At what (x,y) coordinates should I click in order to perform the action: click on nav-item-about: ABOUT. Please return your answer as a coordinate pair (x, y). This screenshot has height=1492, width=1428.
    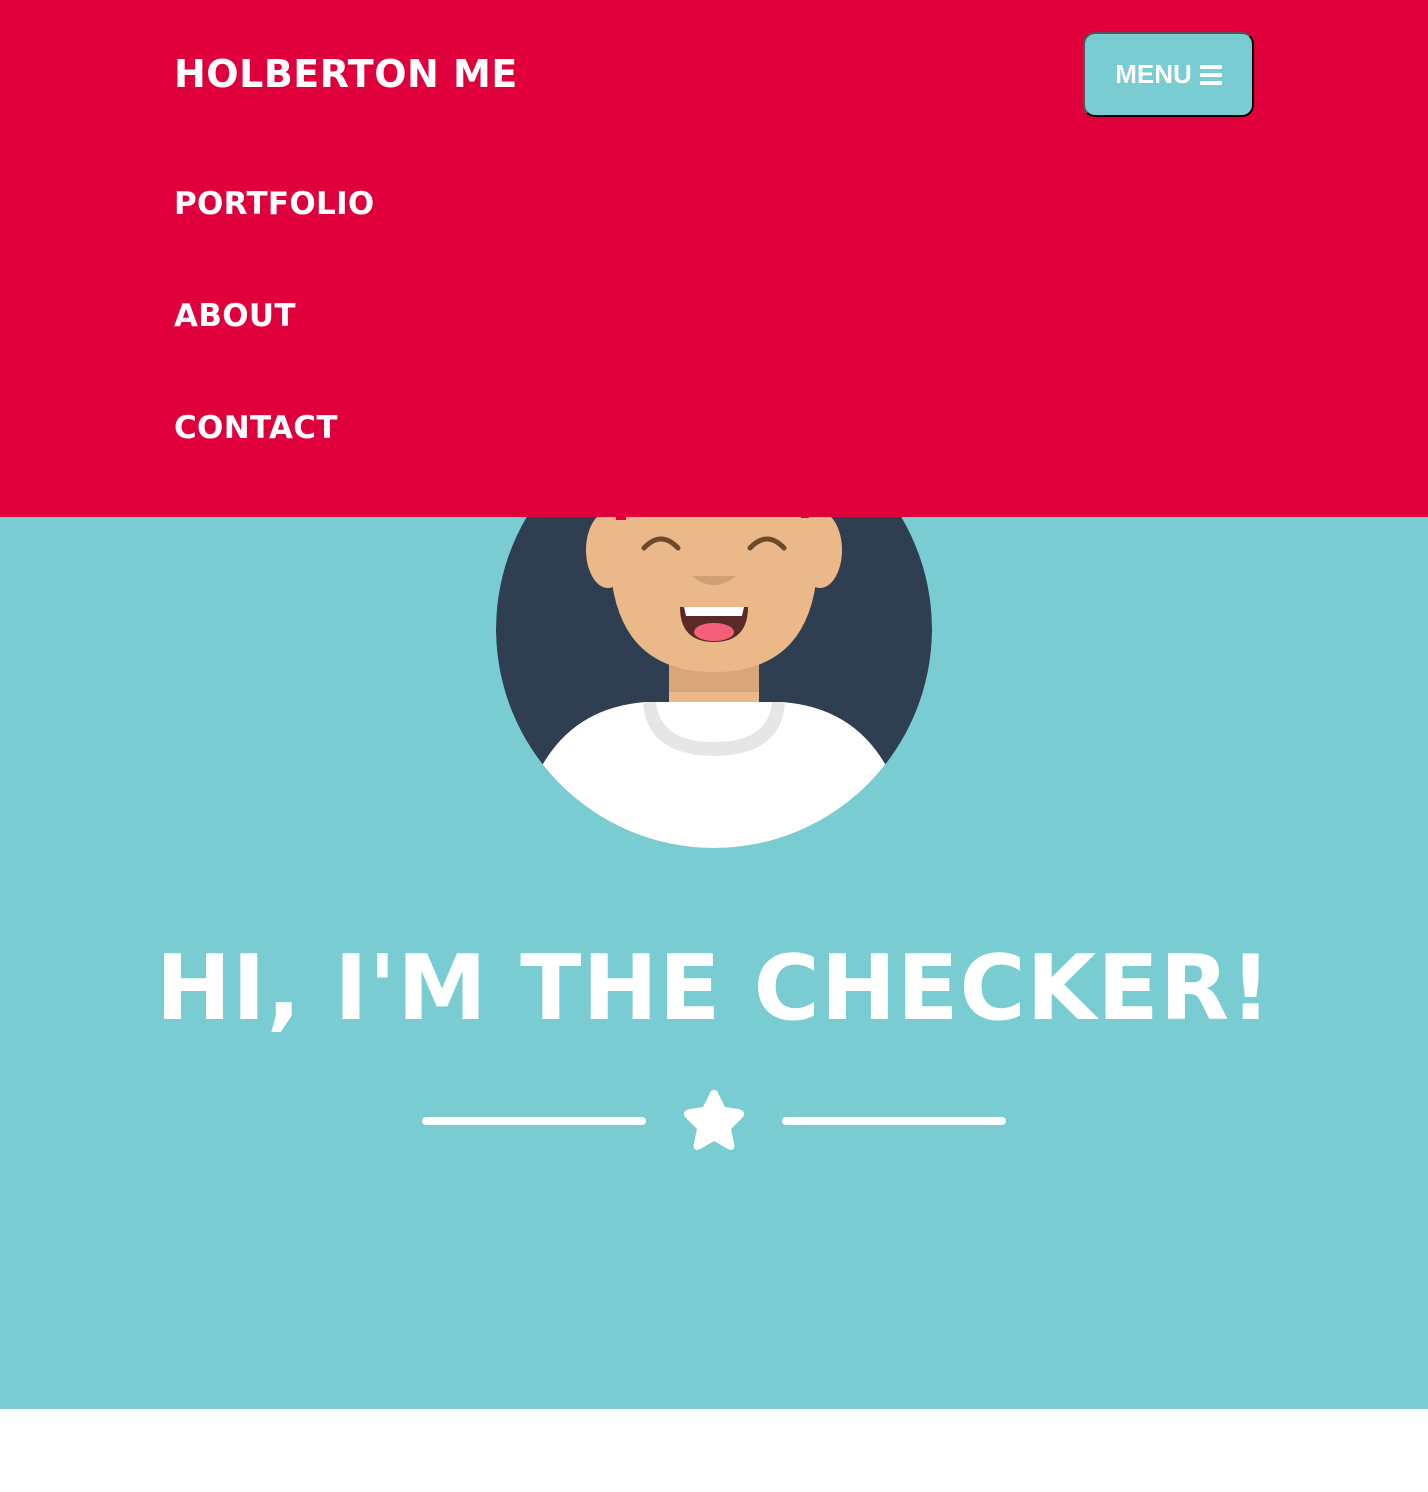
    Looking at the image, I should click on (274, 348).